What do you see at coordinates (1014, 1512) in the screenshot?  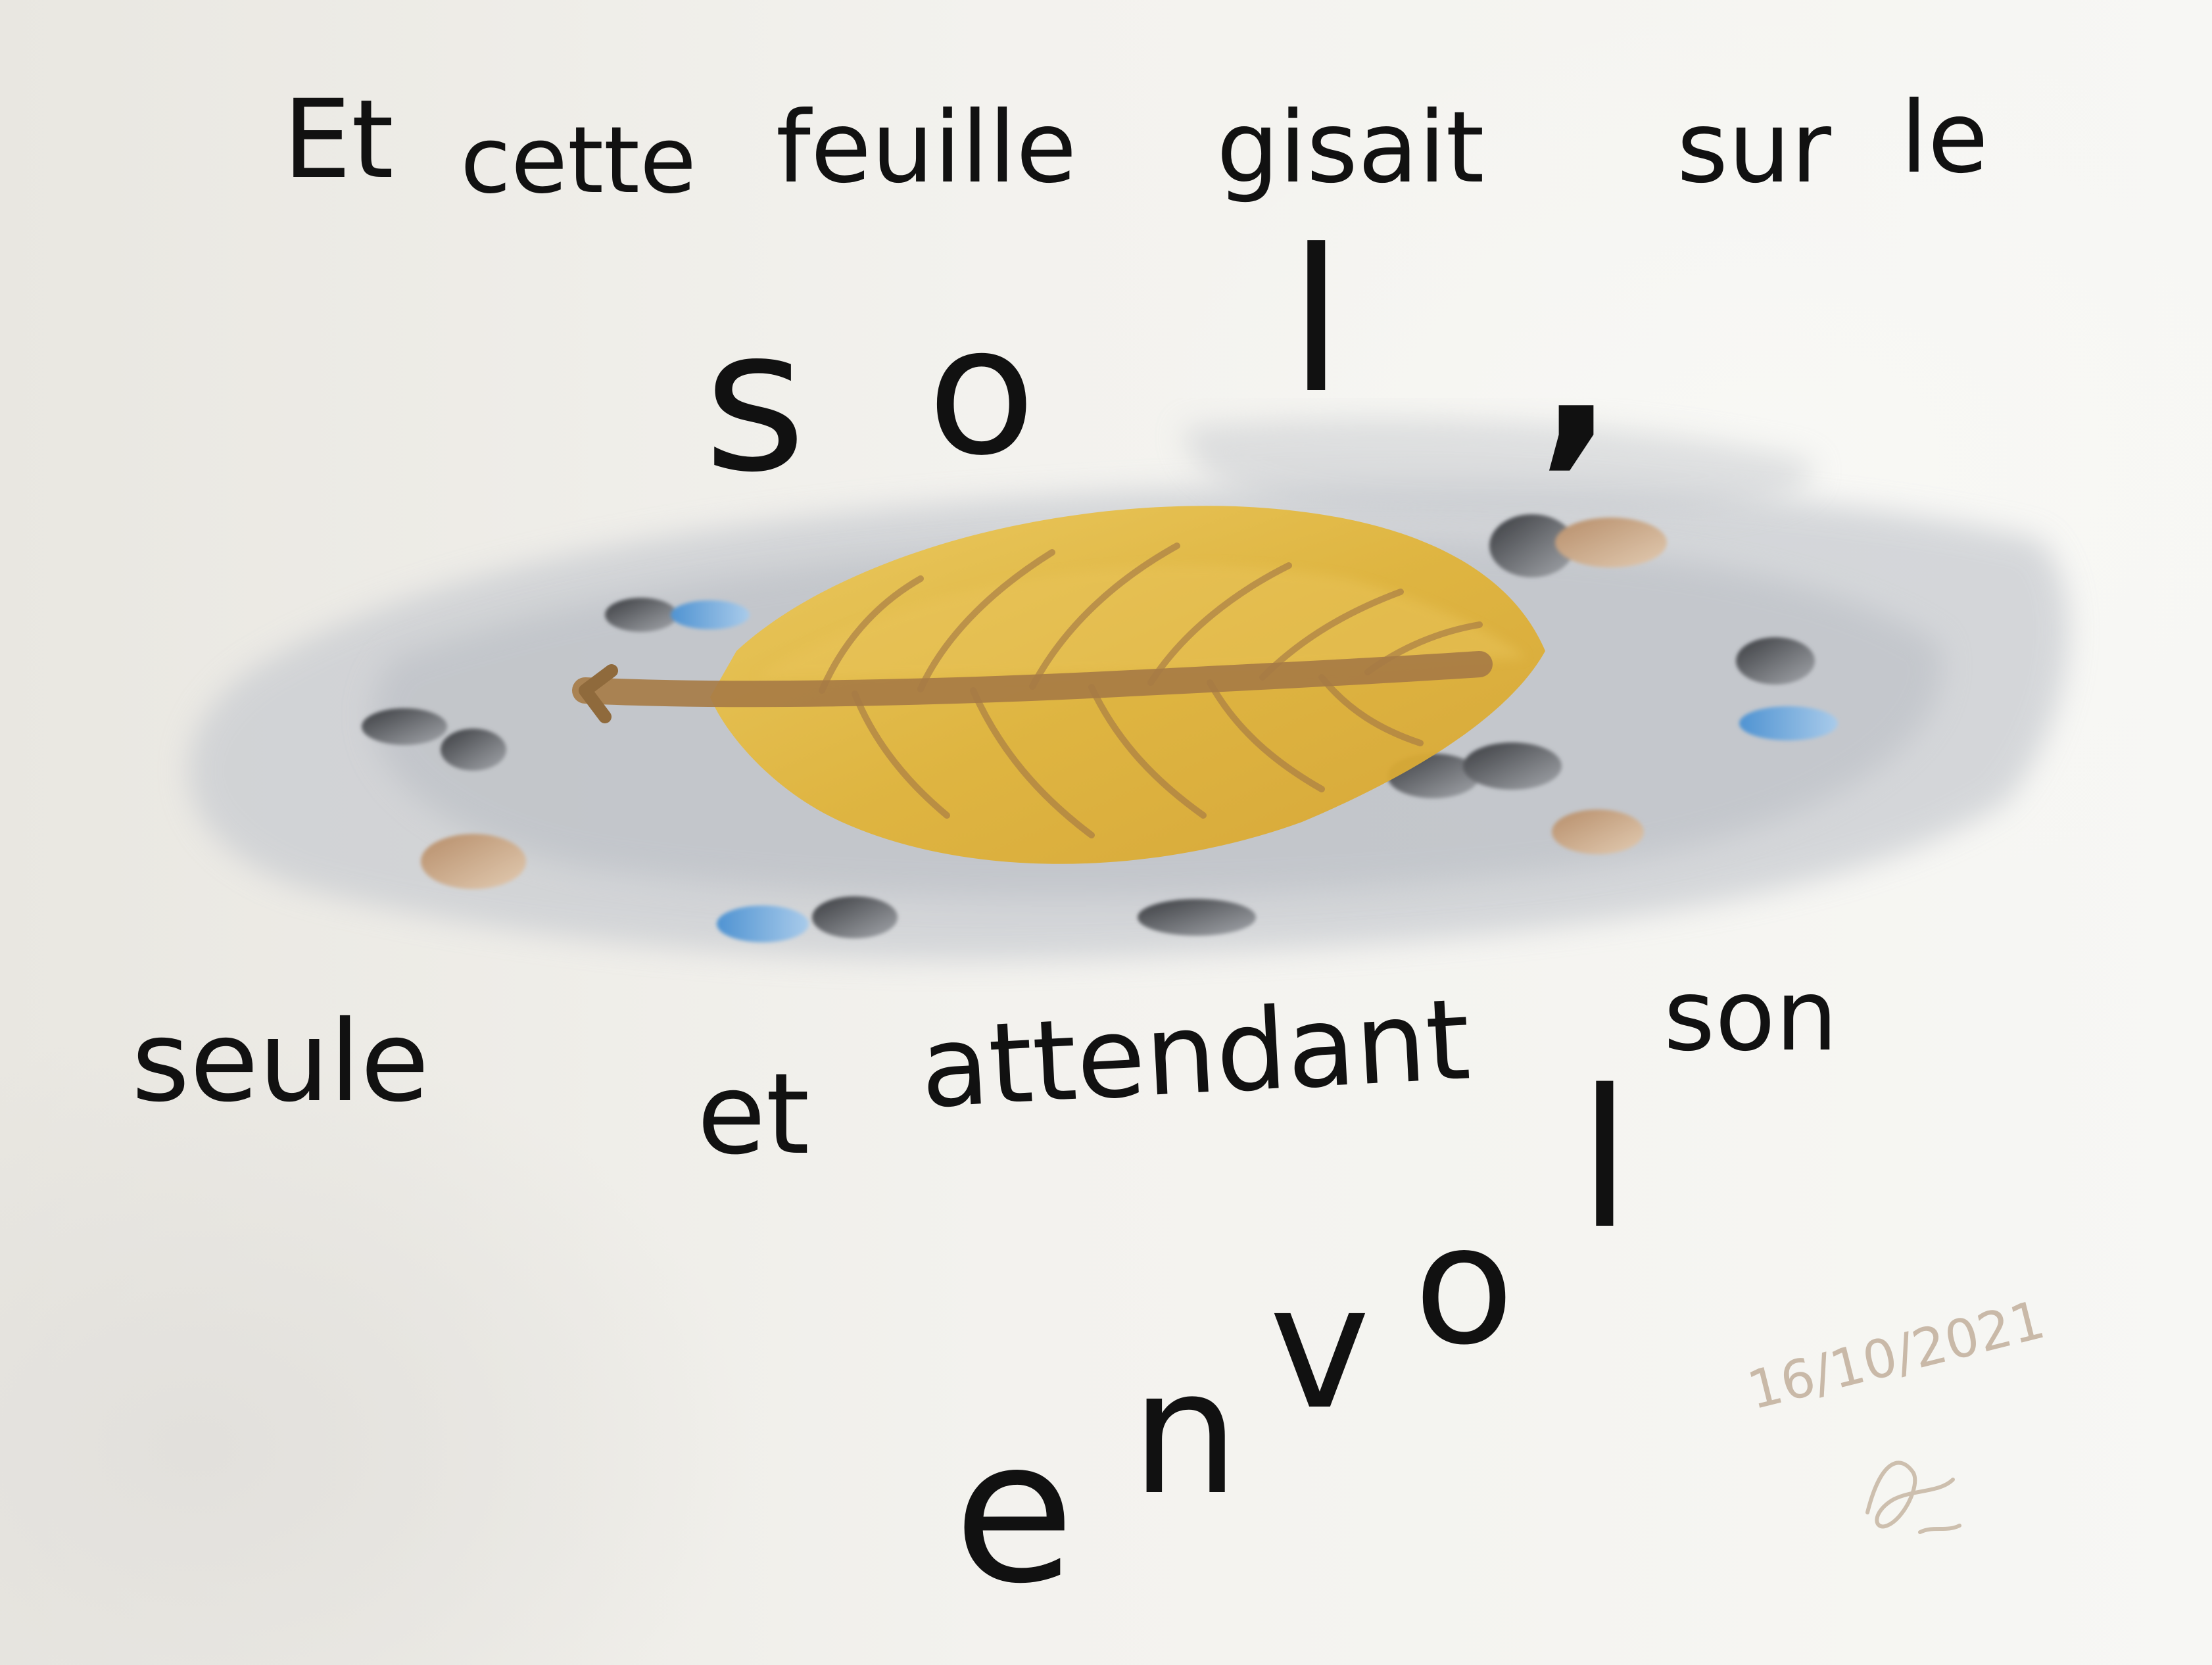 I see `poem-letter: e` at bounding box center [1014, 1512].